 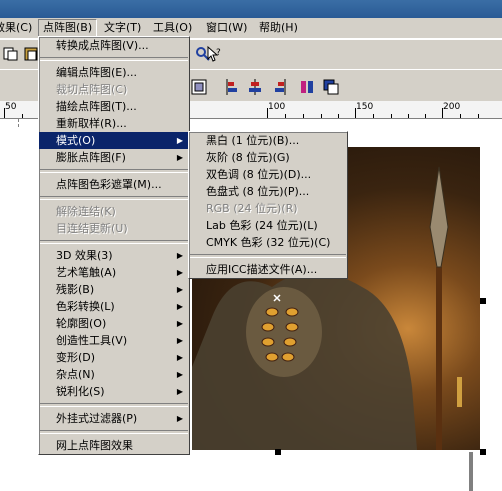 What do you see at coordinates (85, 306) in the screenshot?
I see `bitmap-menu-item-label: 色彩转换(L)` at bounding box center [85, 306].